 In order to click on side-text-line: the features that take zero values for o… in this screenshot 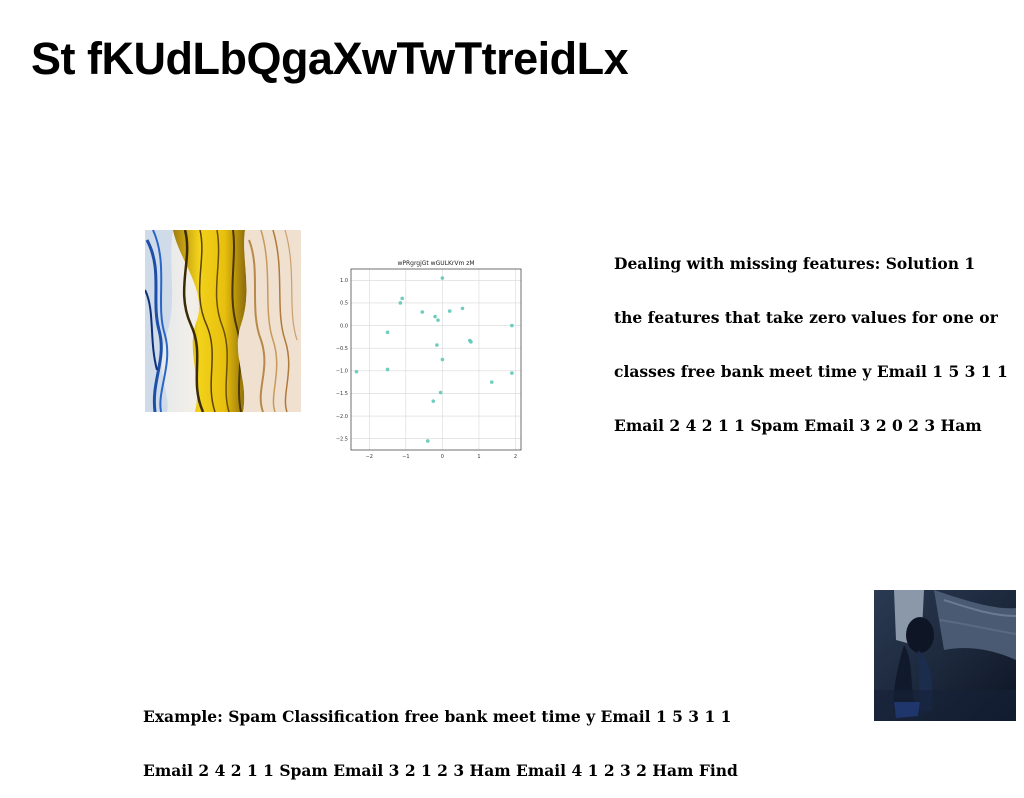, I will do `click(806, 317)`.